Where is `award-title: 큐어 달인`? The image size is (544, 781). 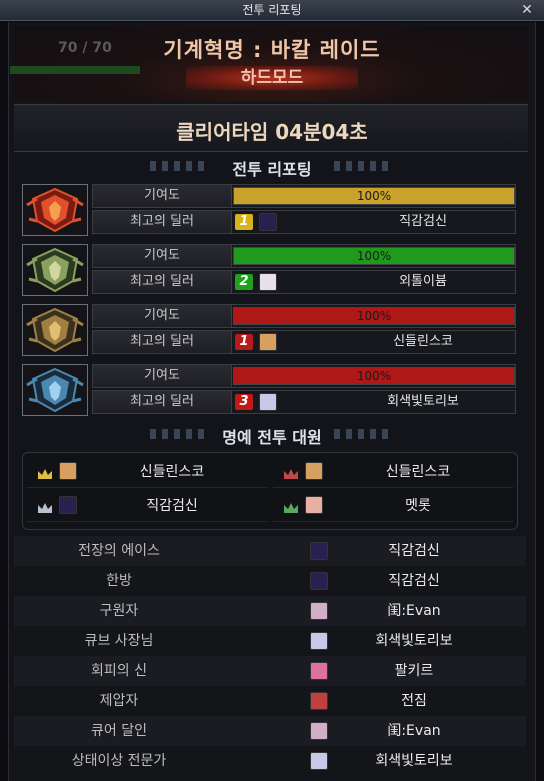
award-title: 큐어 달인 is located at coordinates (119, 731).